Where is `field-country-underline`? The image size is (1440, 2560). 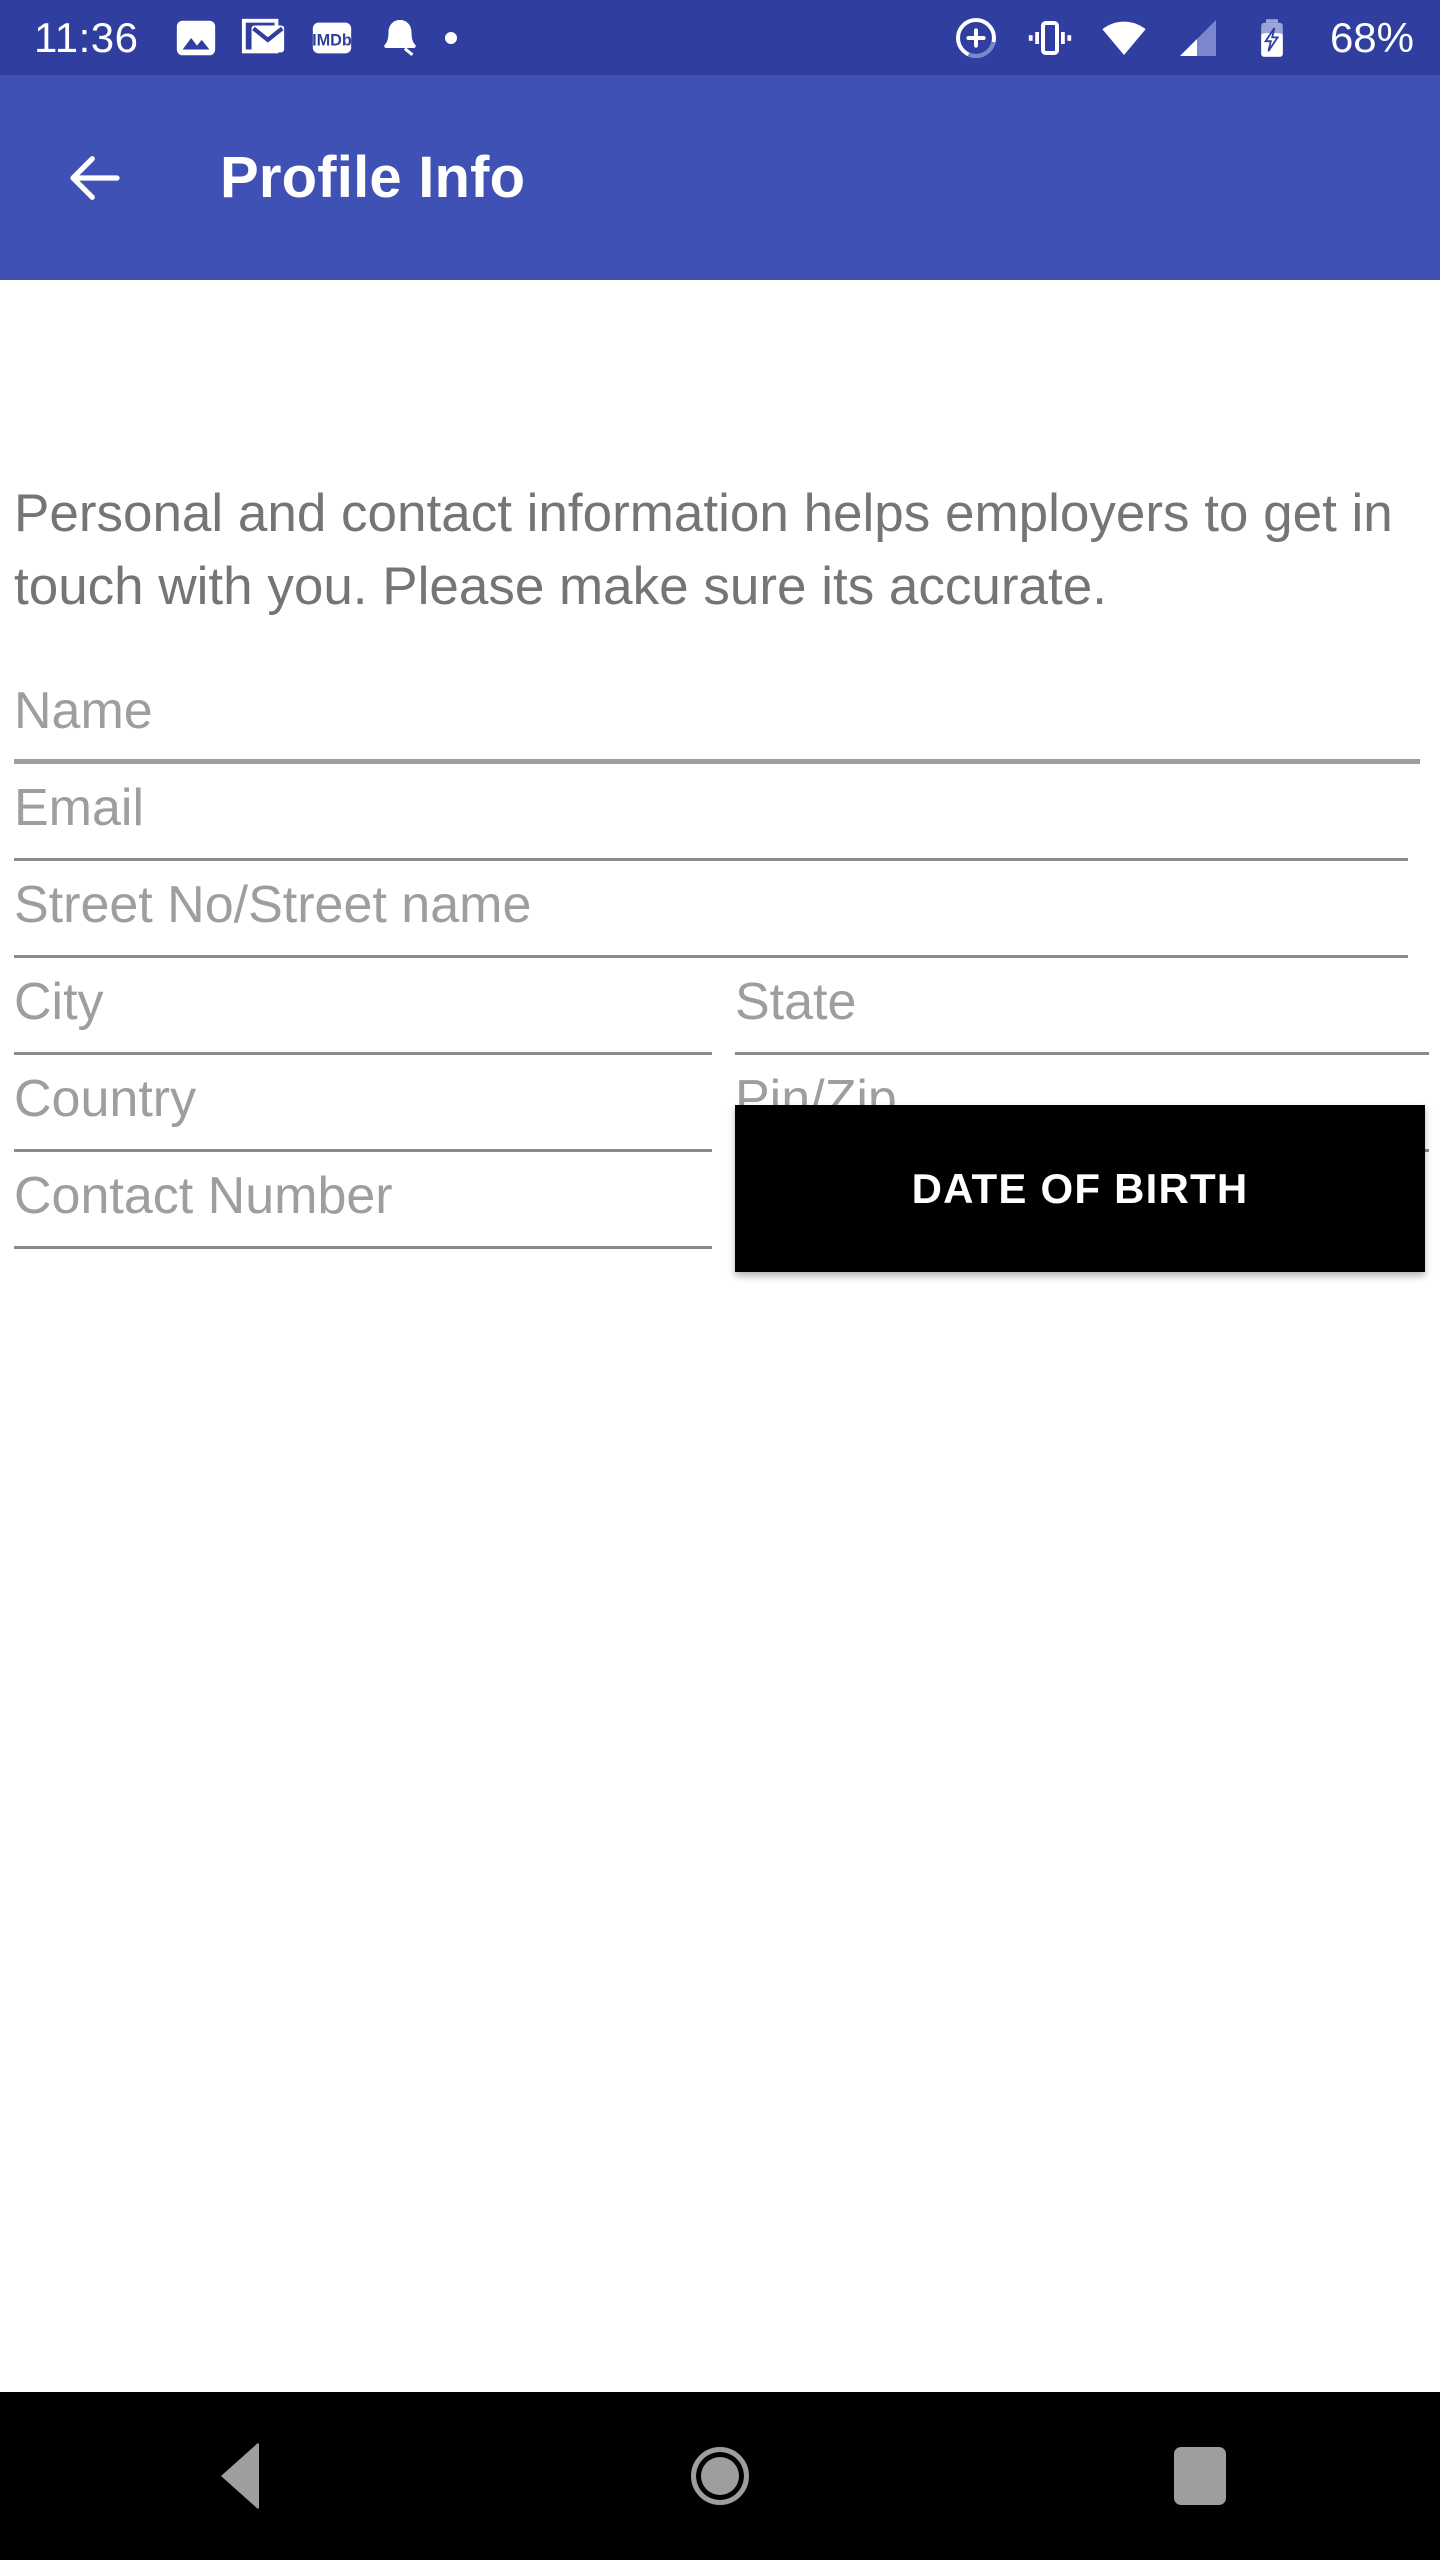 field-country-underline is located at coordinates (363, 1150).